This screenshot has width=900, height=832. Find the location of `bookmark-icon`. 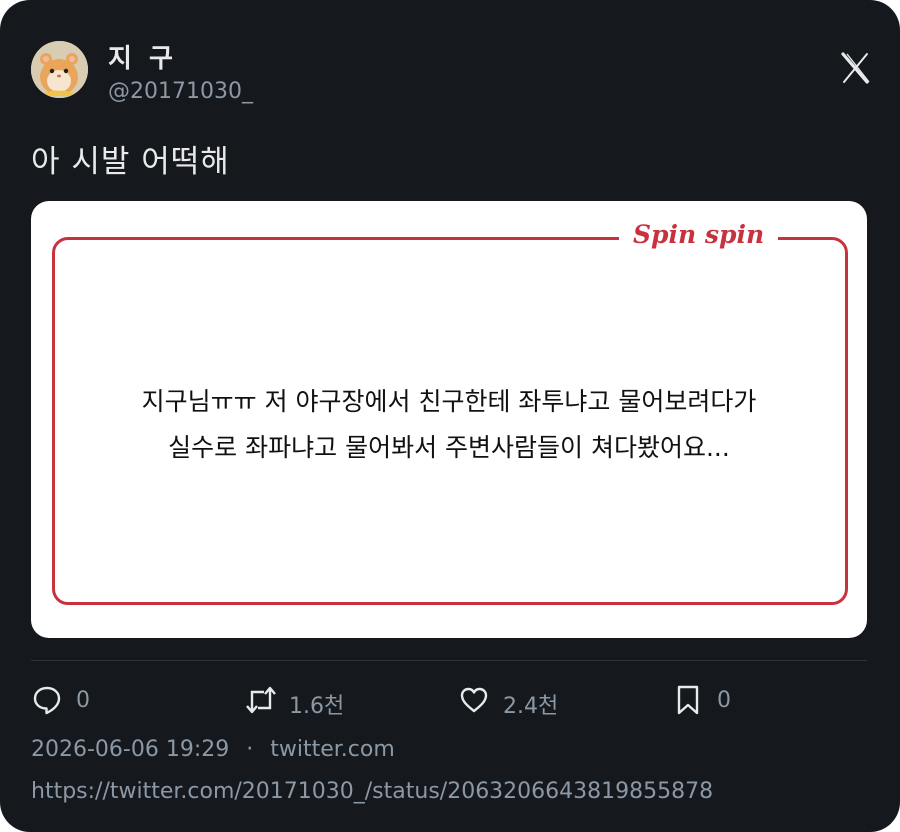

bookmark-icon is located at coordinates (688, 700).